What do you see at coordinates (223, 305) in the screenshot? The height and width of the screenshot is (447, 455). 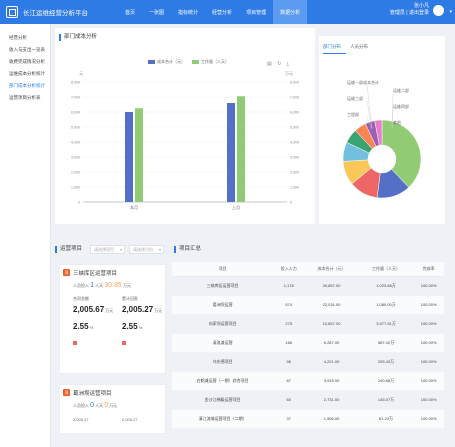 I see `table-cell: 葛洲坝运营` at bounding box center [223, 305].